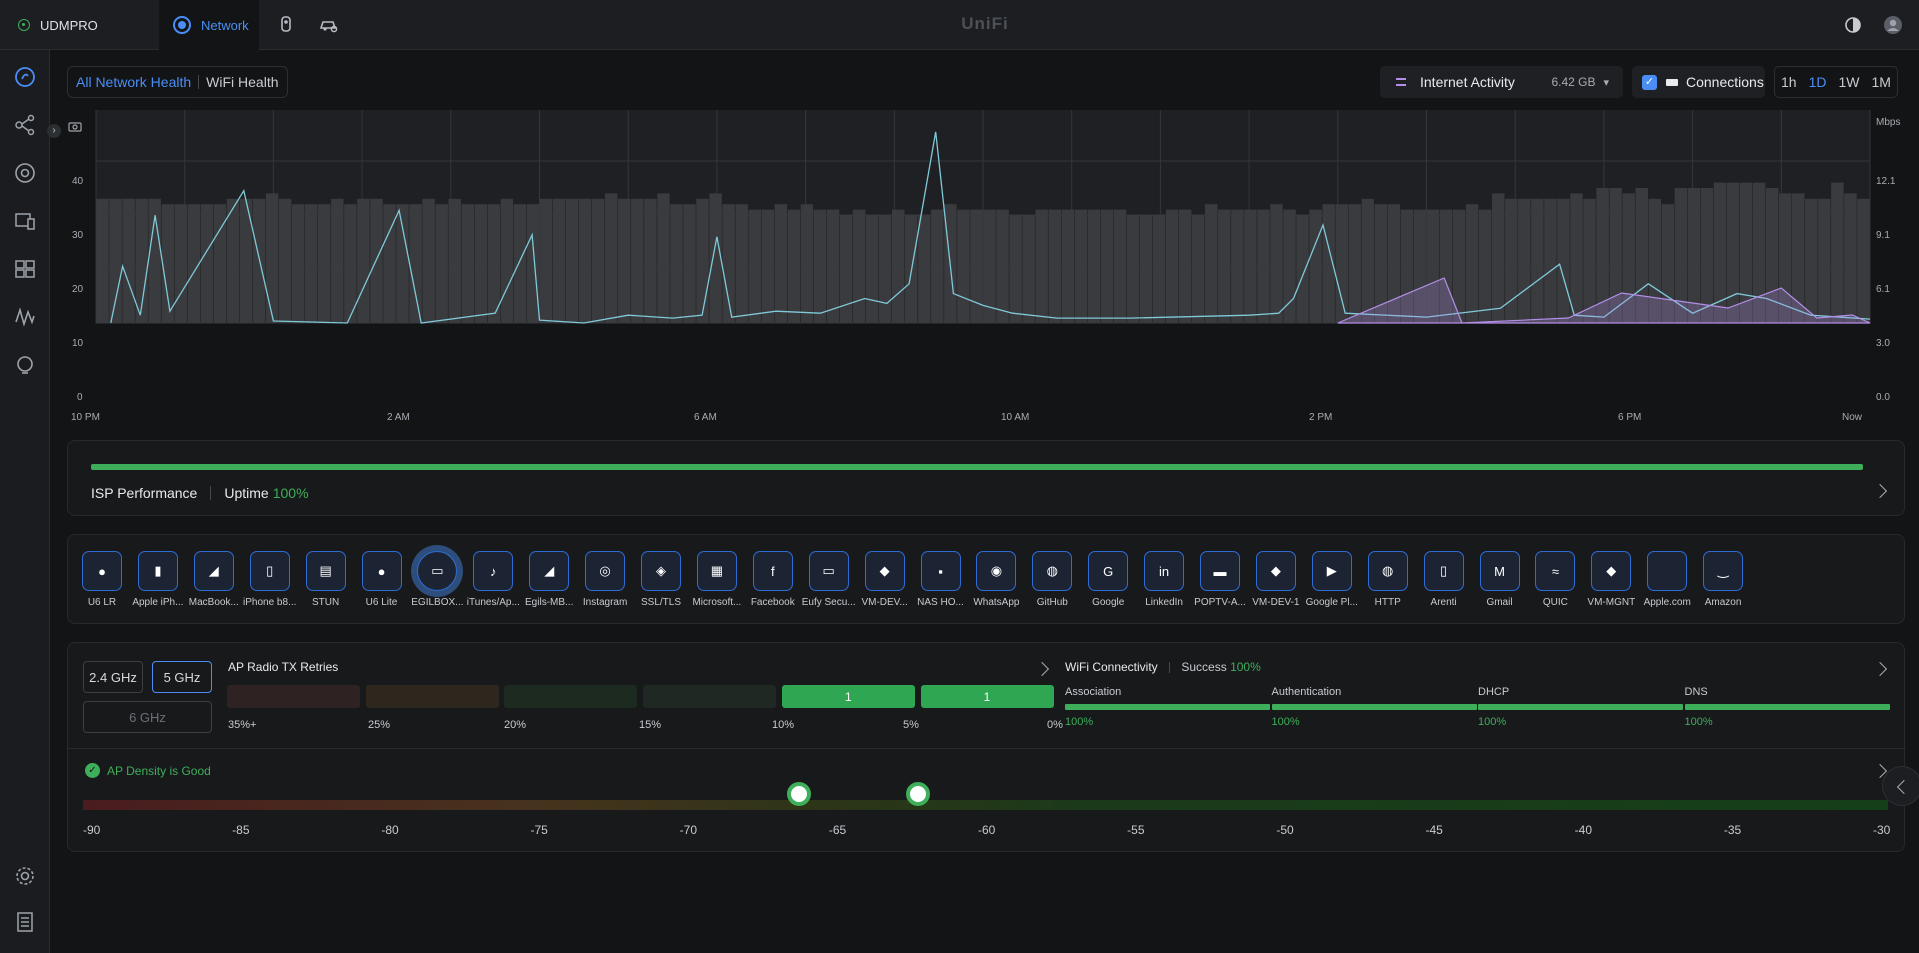  What do you see at coordinates (1108, 579) in the screenshot?
I see `app-client-item: G Google` at bounding box center [1108, 579].